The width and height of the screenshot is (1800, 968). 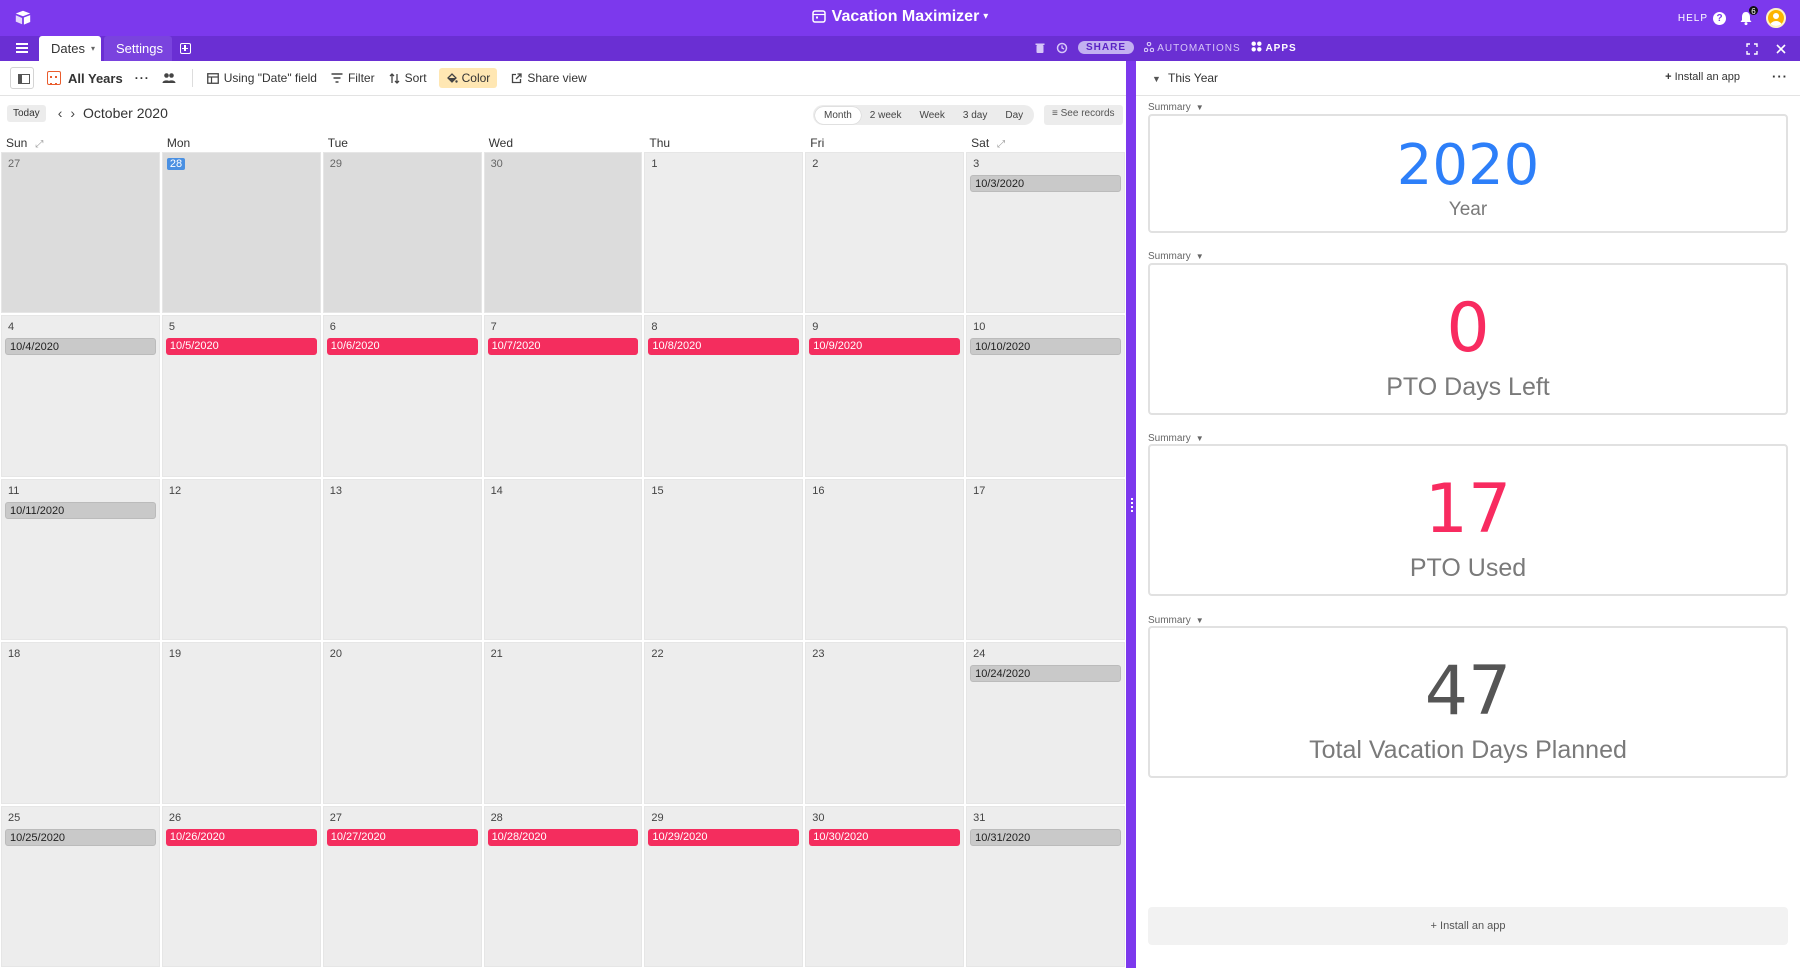 What do you see at coordinates (402, 396) in the screenshot?
I see `day-cell: 6 10/6/2020` at bounding box center [402, 396].